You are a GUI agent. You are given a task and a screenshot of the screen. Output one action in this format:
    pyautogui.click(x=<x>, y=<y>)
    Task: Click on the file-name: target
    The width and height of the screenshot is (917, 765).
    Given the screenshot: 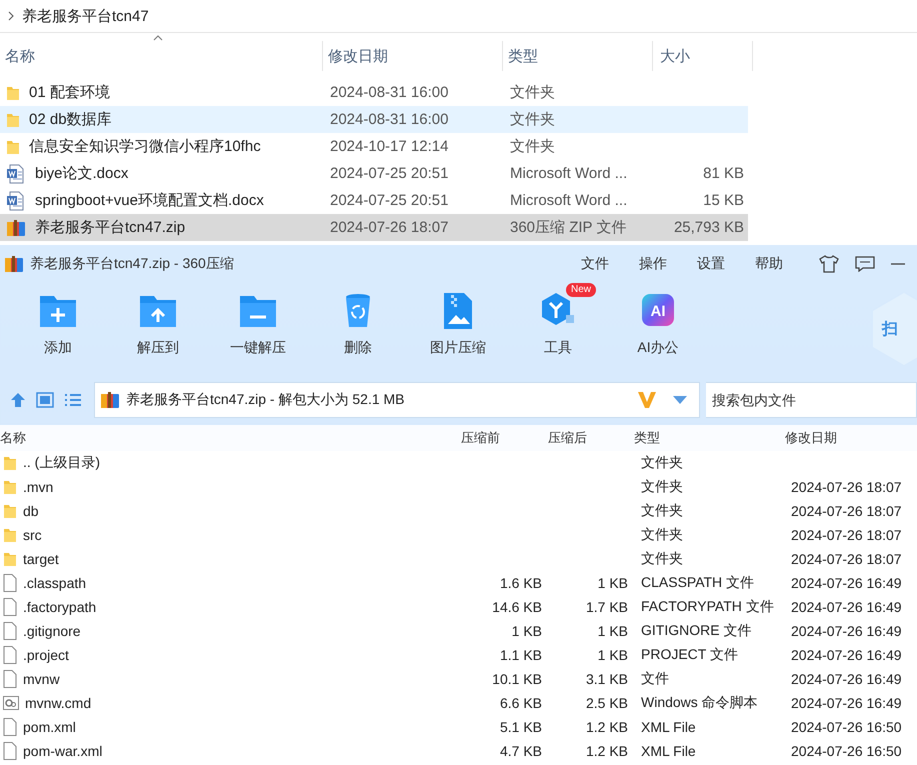 What is the action you would take?
    pyautogui.click(x=41, y=559)
    